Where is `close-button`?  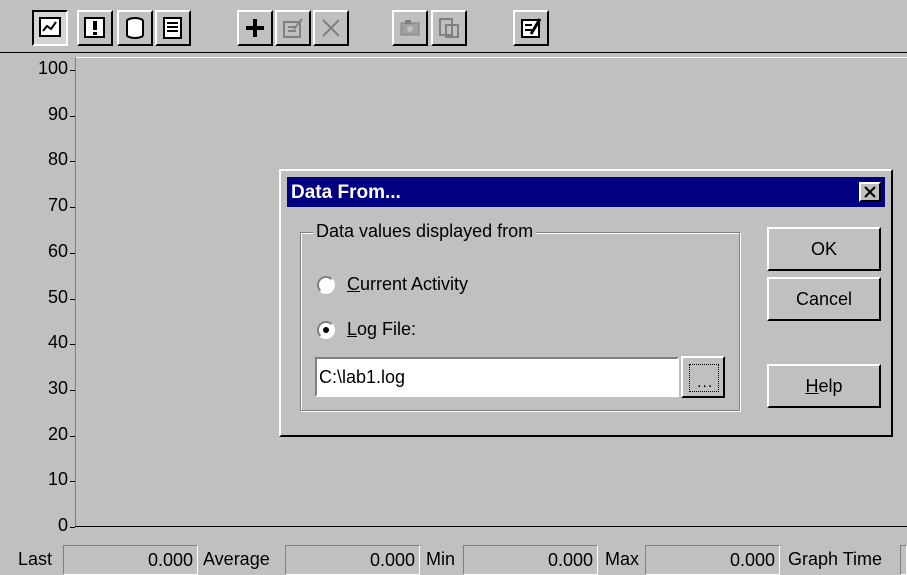 close-button is located at coordinates (870, 192).